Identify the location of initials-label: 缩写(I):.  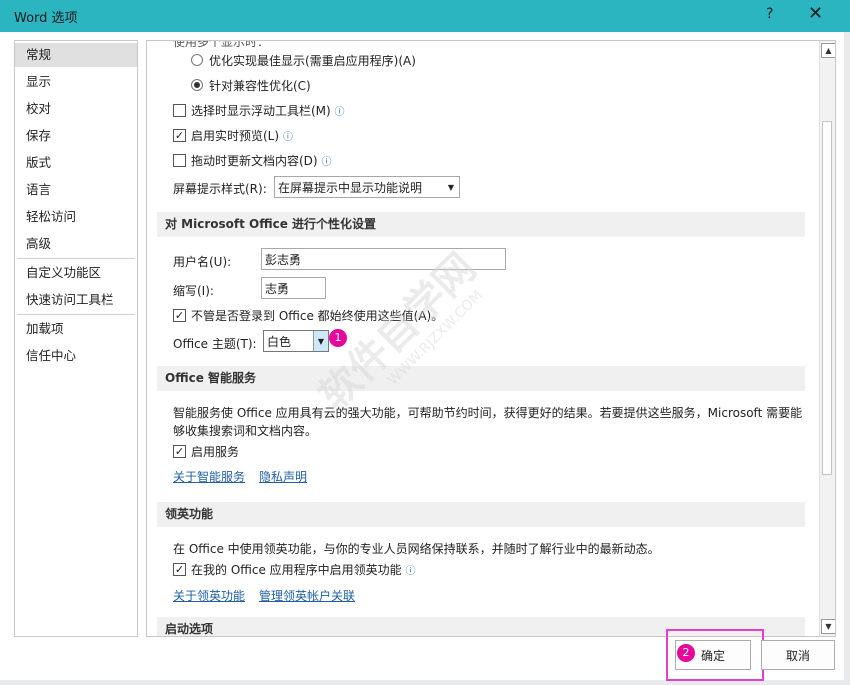
(193, 290).